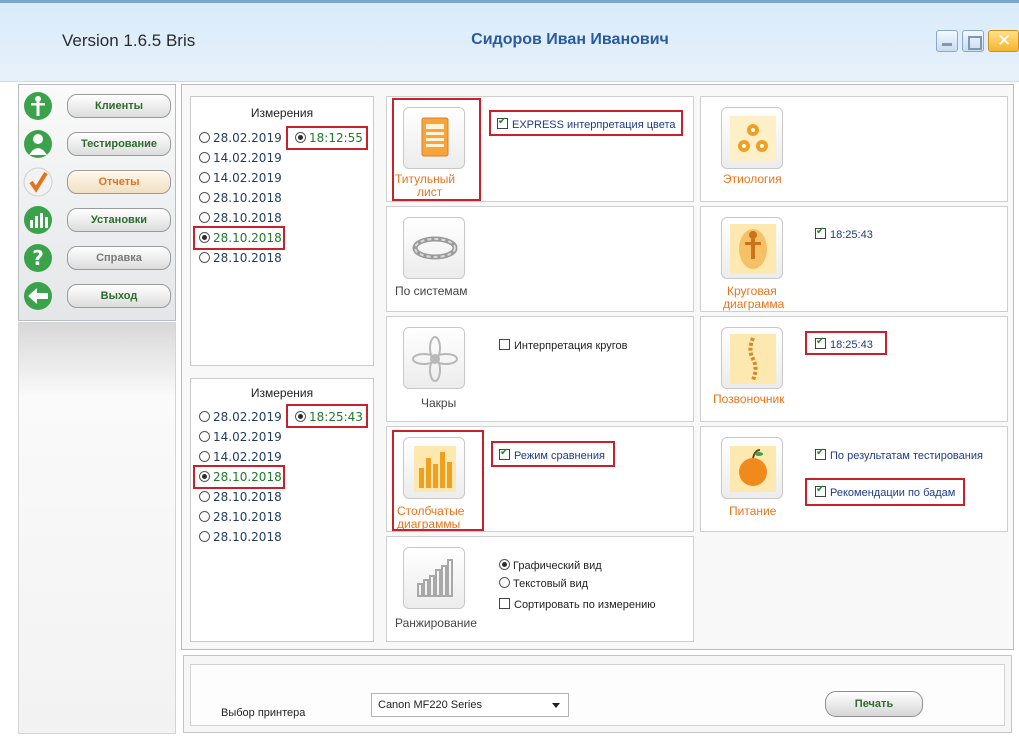 The width and height of the screenshot is (1019, 738). What do you see at coordinates (129, 40) in the screenshot?
I see `version-label: Version 1.6.5 Bris` at bounding box center [129, 40].